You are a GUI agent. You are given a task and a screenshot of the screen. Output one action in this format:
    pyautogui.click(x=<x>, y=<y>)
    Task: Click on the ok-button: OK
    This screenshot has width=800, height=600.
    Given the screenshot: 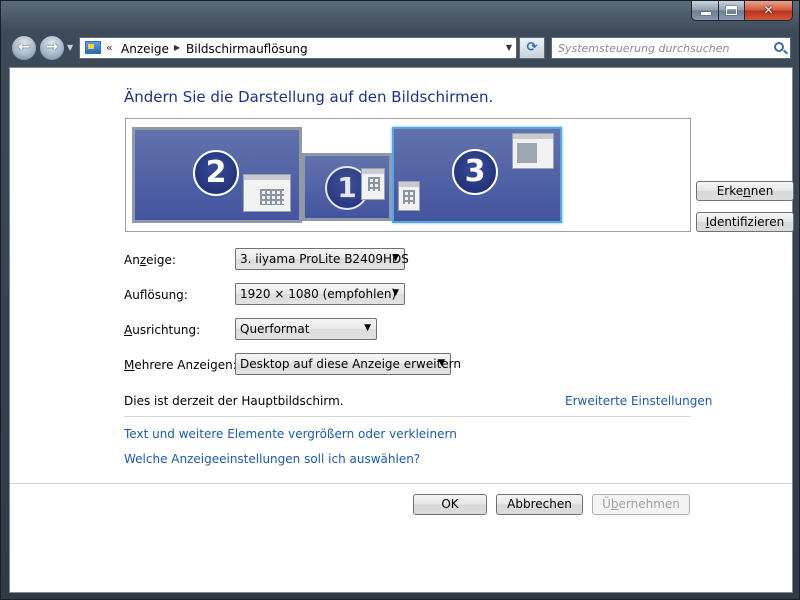 What is the action you would take?
    pyautogui.click(x=450, y=504)
    